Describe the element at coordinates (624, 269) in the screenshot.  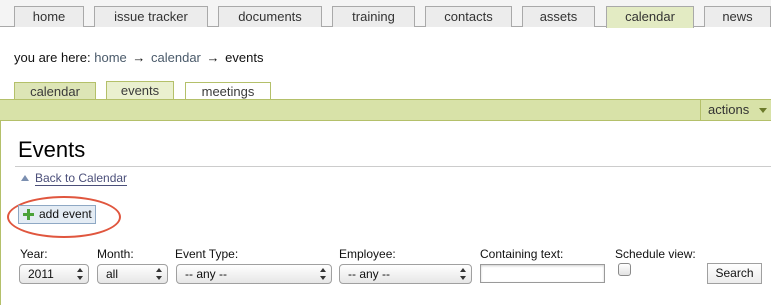
I see `schedule-view-checkbox` at that location.